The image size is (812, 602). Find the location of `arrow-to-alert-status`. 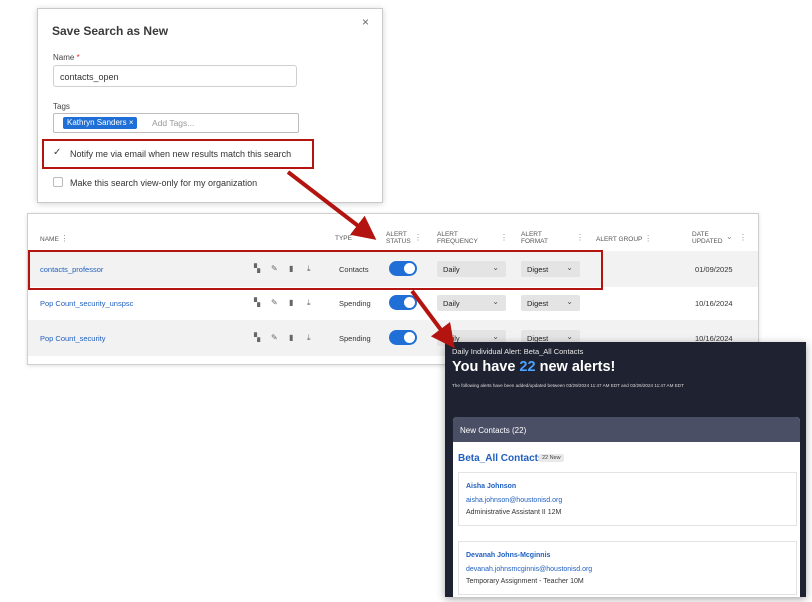

arrow-to-alert-status is located at coordinates (331, 205).